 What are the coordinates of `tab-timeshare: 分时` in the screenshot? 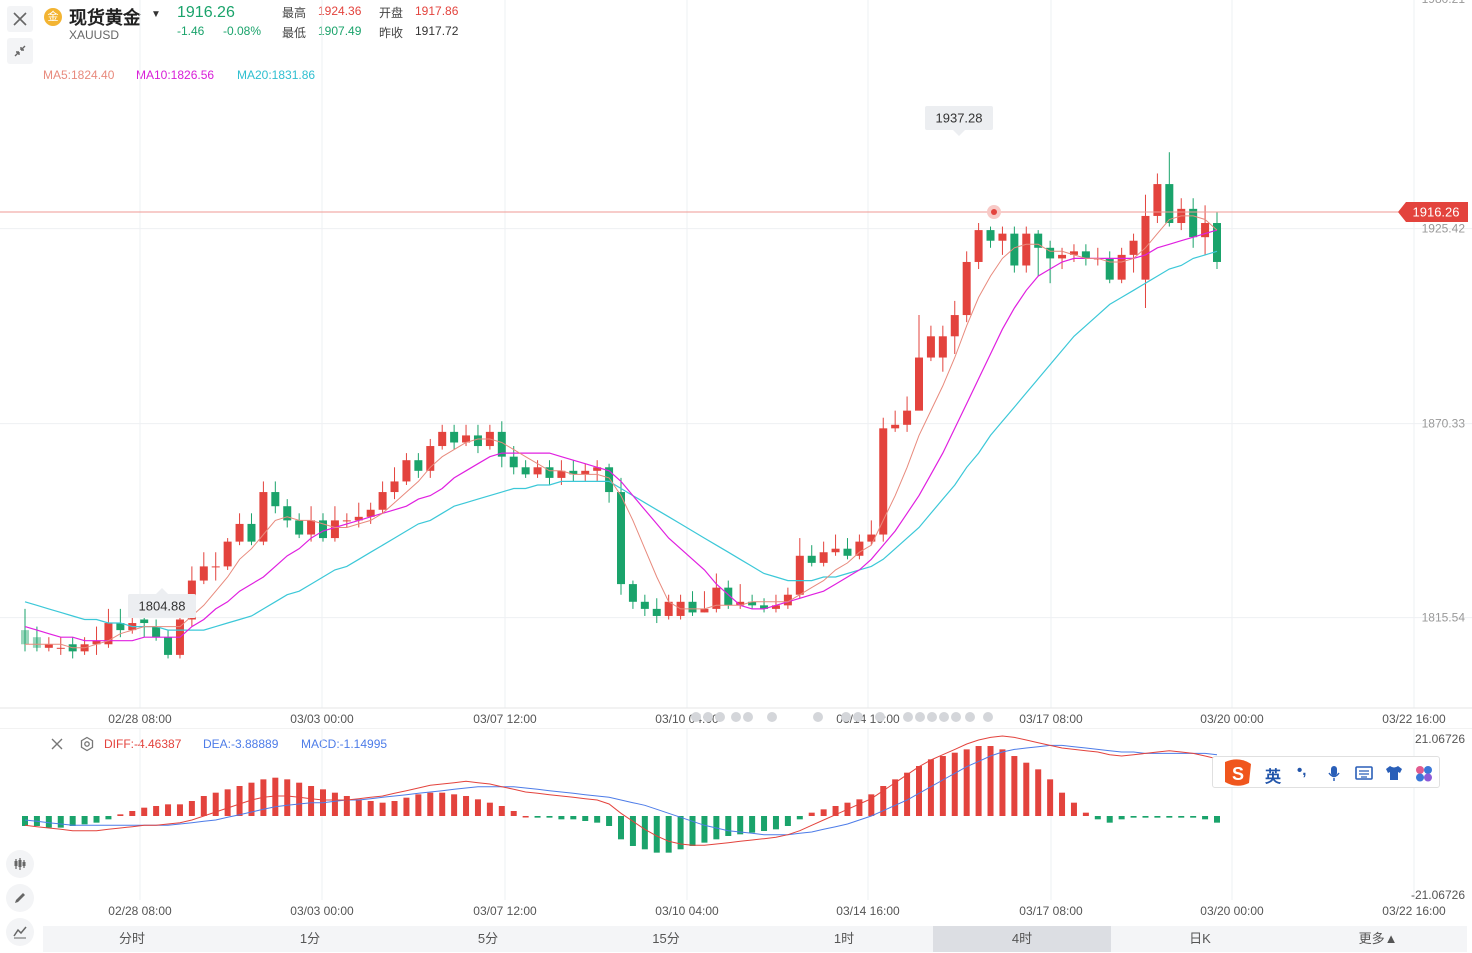 It's located at (132, 939).